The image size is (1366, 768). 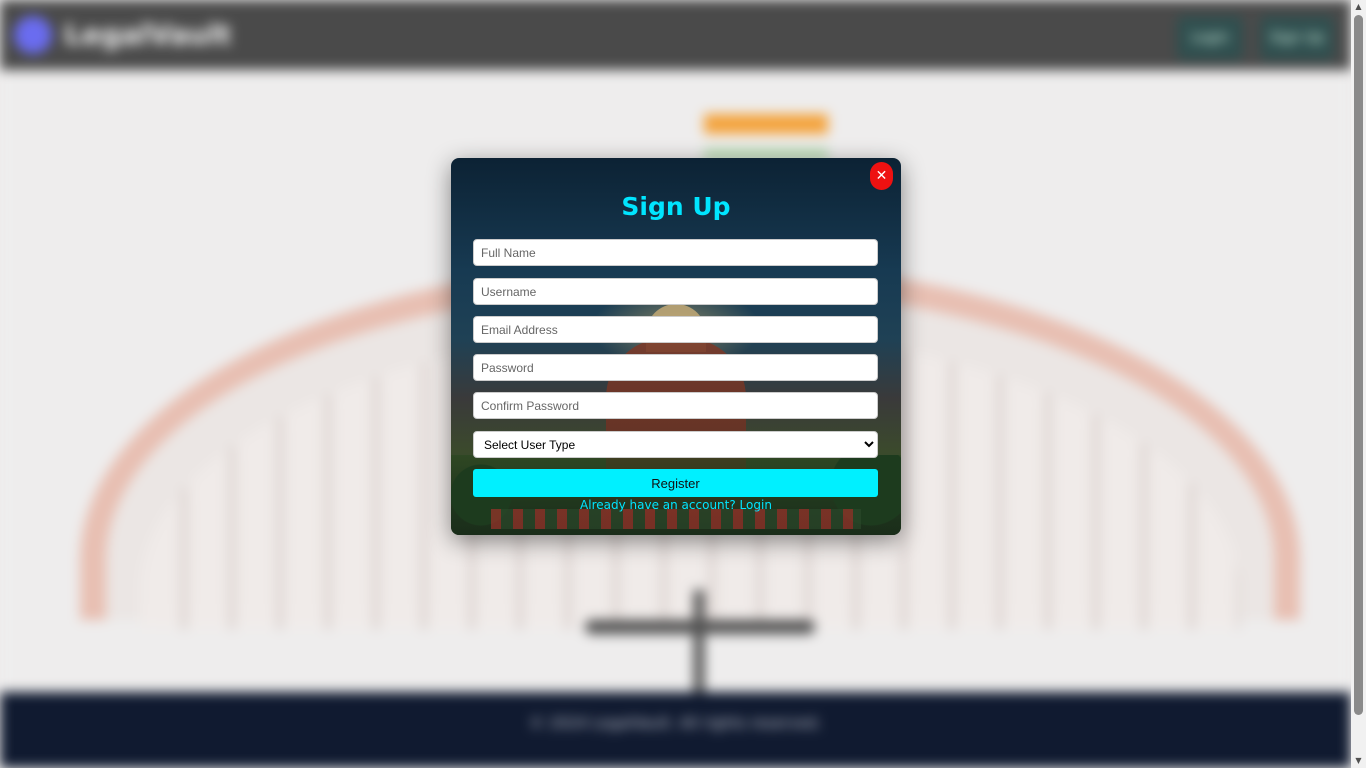 I want to click on footer: © 2024 LegalVault. All rights reserved., so click(x=675, y=730).